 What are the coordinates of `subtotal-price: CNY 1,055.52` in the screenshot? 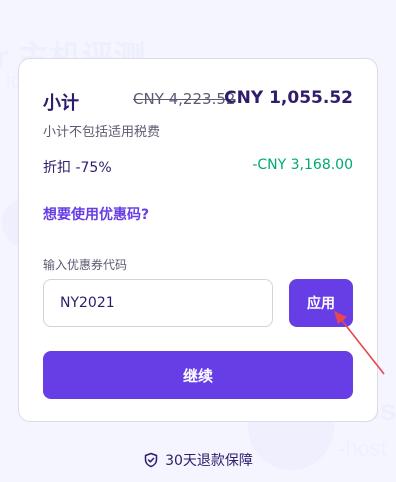 It's located at (288, 98).